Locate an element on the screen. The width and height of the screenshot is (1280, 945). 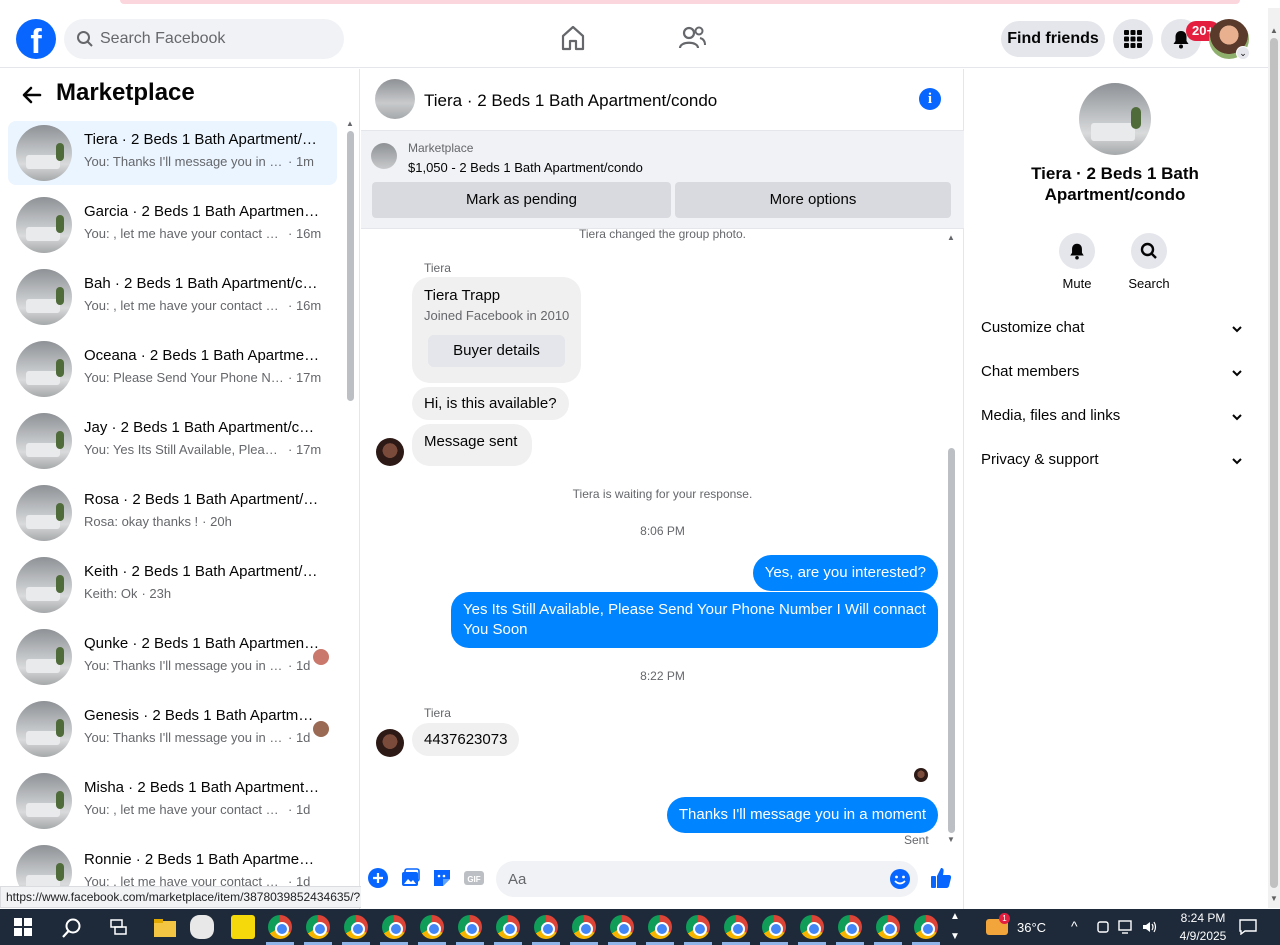
emoji-icon is located at coordinates (900, 879).